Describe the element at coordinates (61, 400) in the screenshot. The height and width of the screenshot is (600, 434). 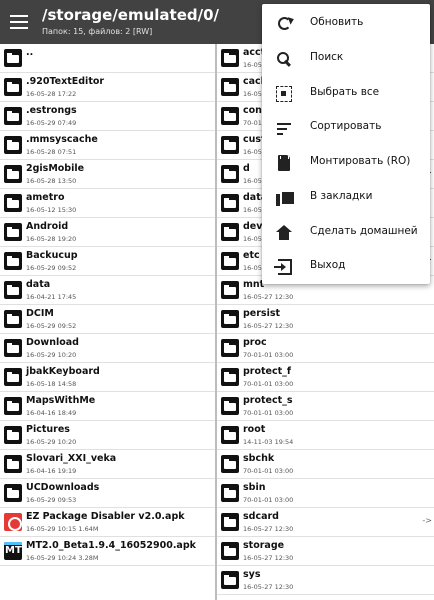
I see `file-name: MapsWithMe` at that location.